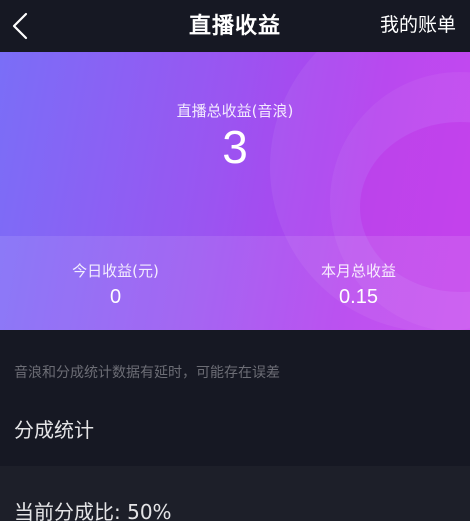  I want to click on today-earnings-value: 0, so click(115, 297).